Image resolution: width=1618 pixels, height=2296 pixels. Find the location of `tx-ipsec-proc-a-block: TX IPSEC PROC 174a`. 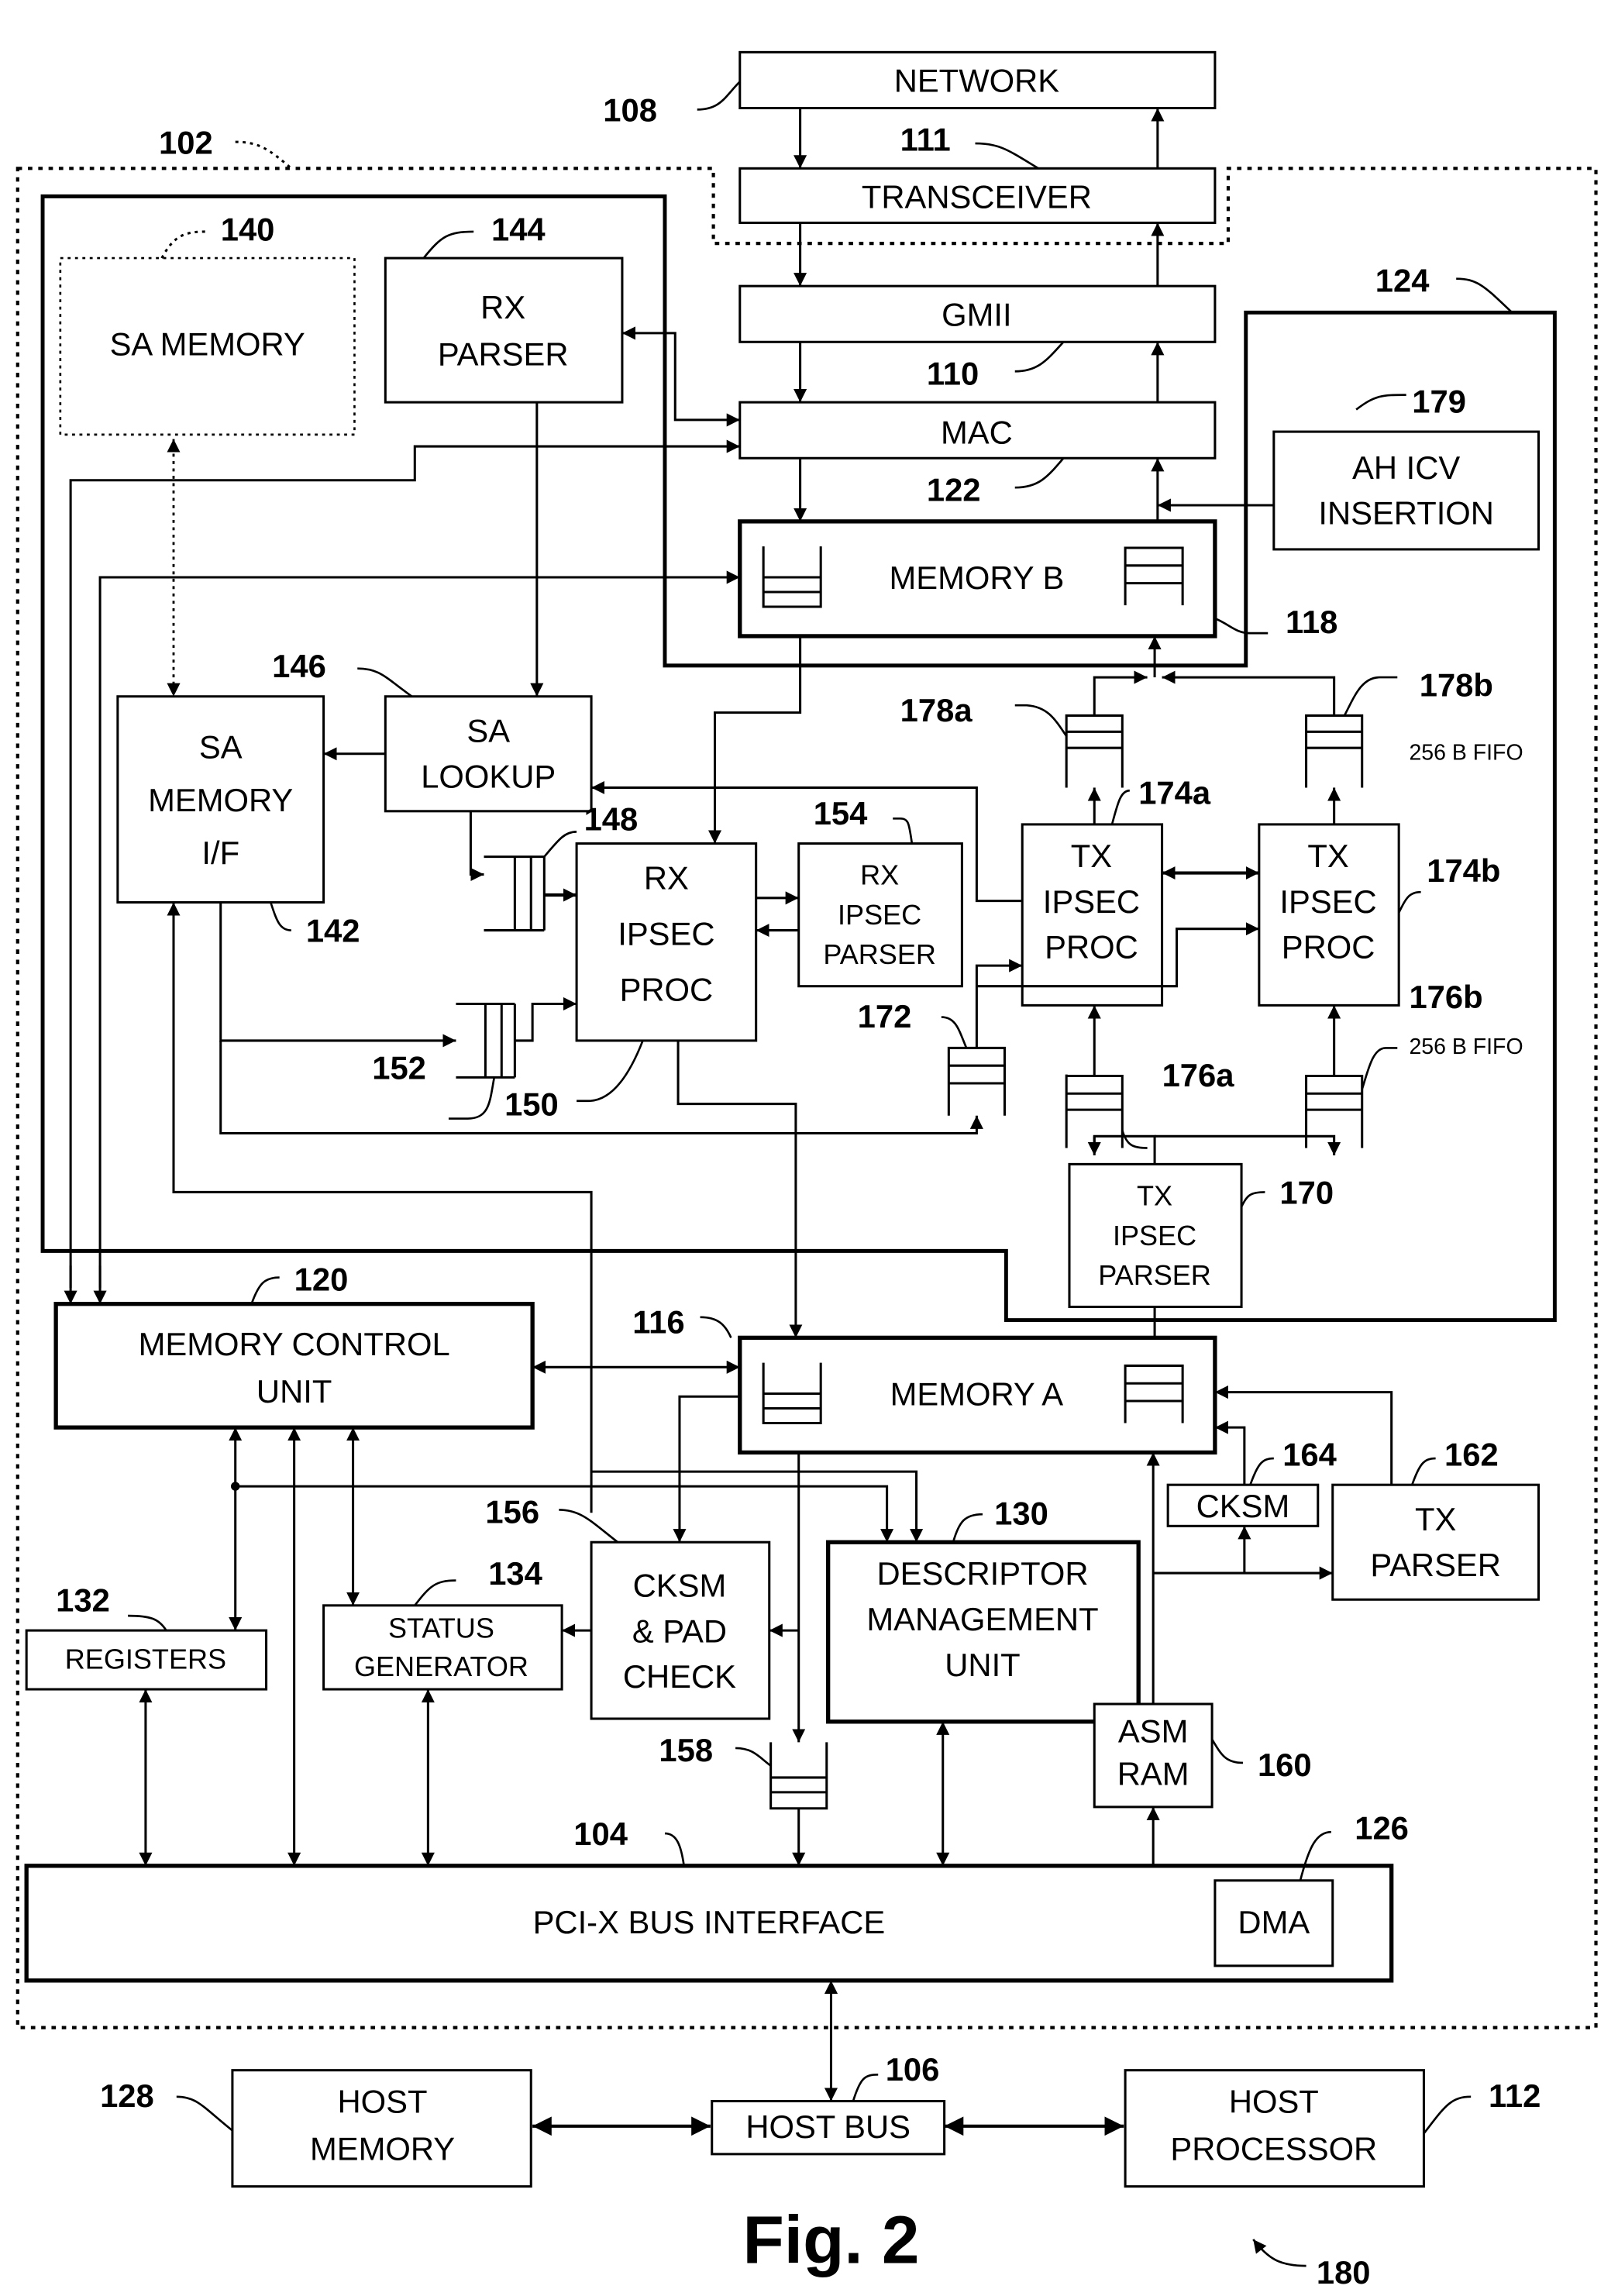

tx-ipsec-proc-a-block: TX IPSEC PROC 174a is located at coordinates (1116, 891).